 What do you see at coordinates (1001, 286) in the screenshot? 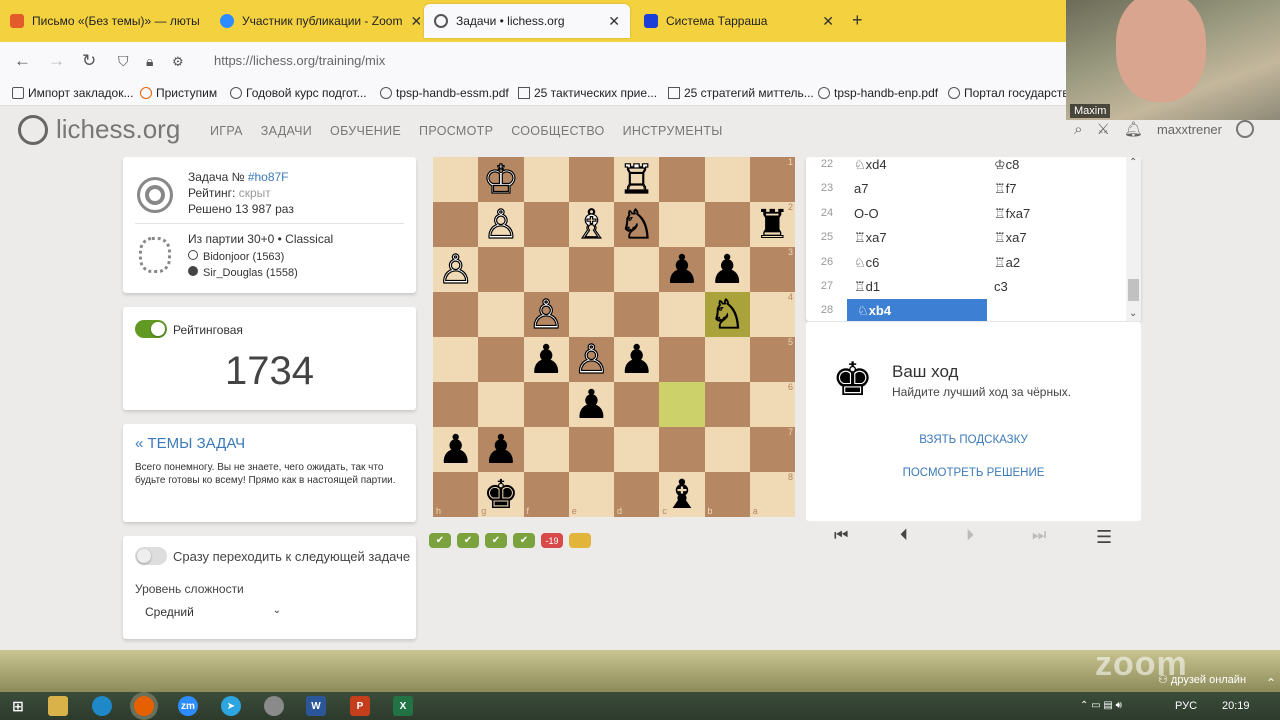
I see `black-move: c3` at bounding box center [1001, 286].